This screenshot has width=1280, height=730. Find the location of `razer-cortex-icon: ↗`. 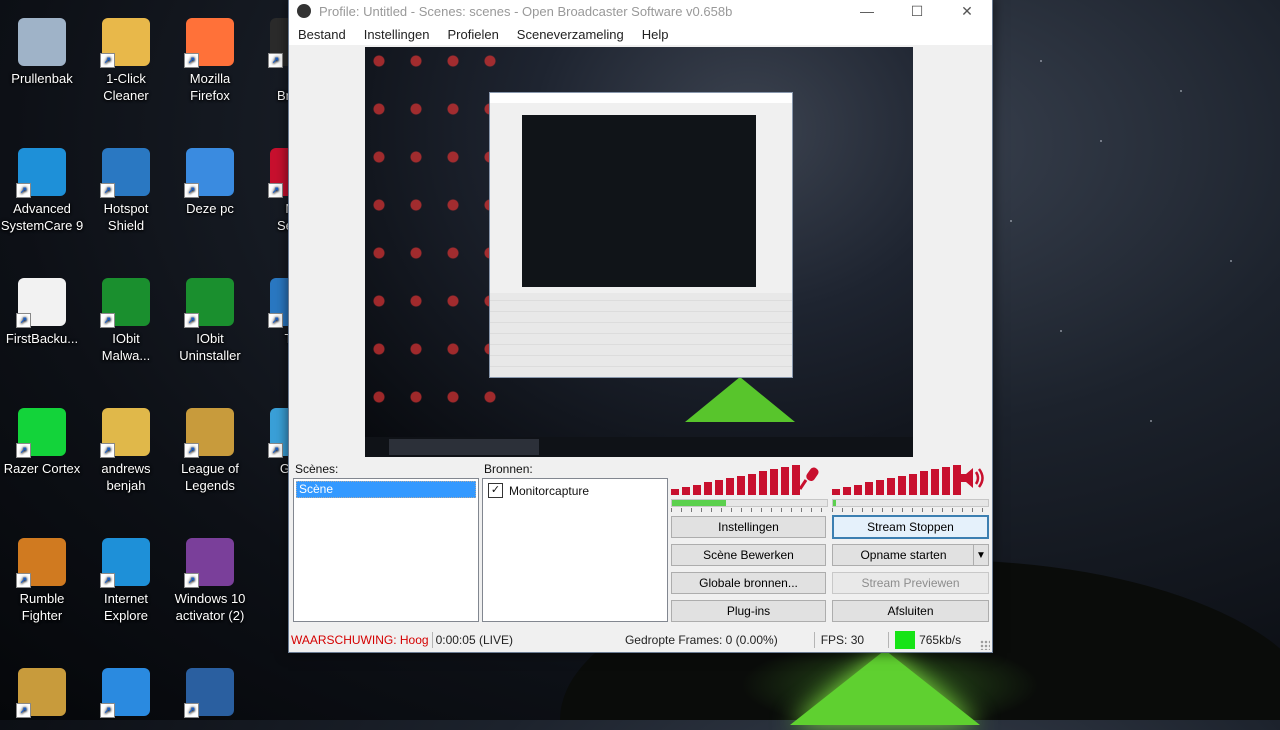

razer-cortex-icon: ↗ is located at coordinates (41, 433).